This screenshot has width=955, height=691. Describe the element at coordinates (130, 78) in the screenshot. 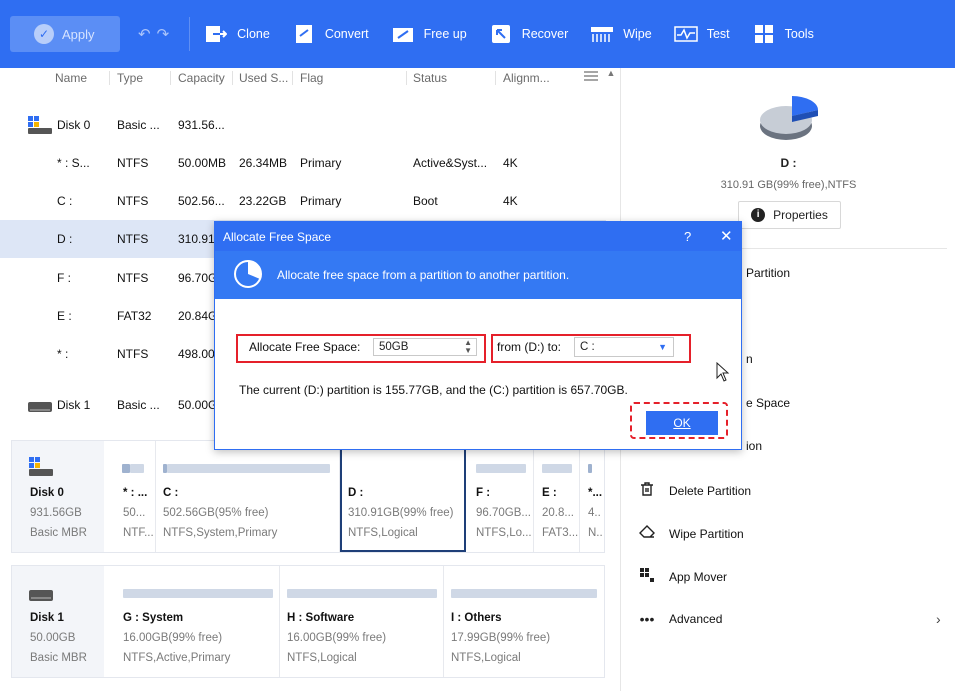

I see `col-type: Type` at that location.